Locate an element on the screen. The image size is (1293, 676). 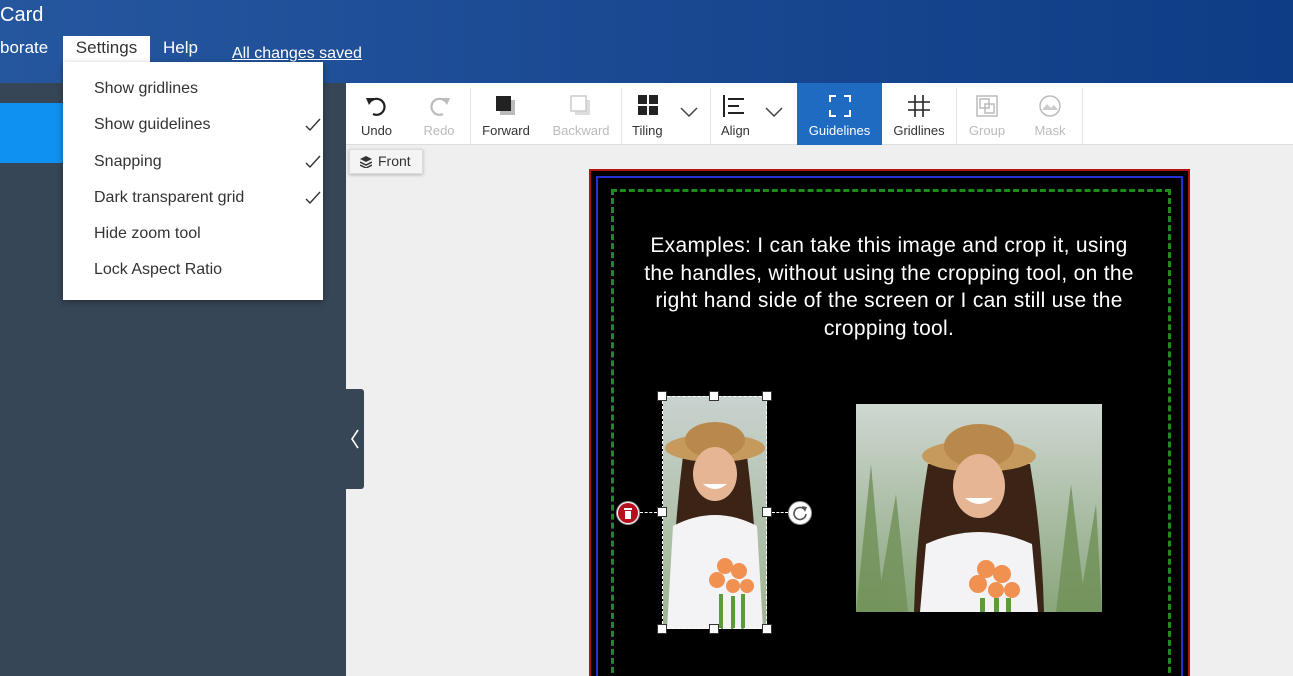
tiling-button: Tiling is located at coordinates (666, 114).